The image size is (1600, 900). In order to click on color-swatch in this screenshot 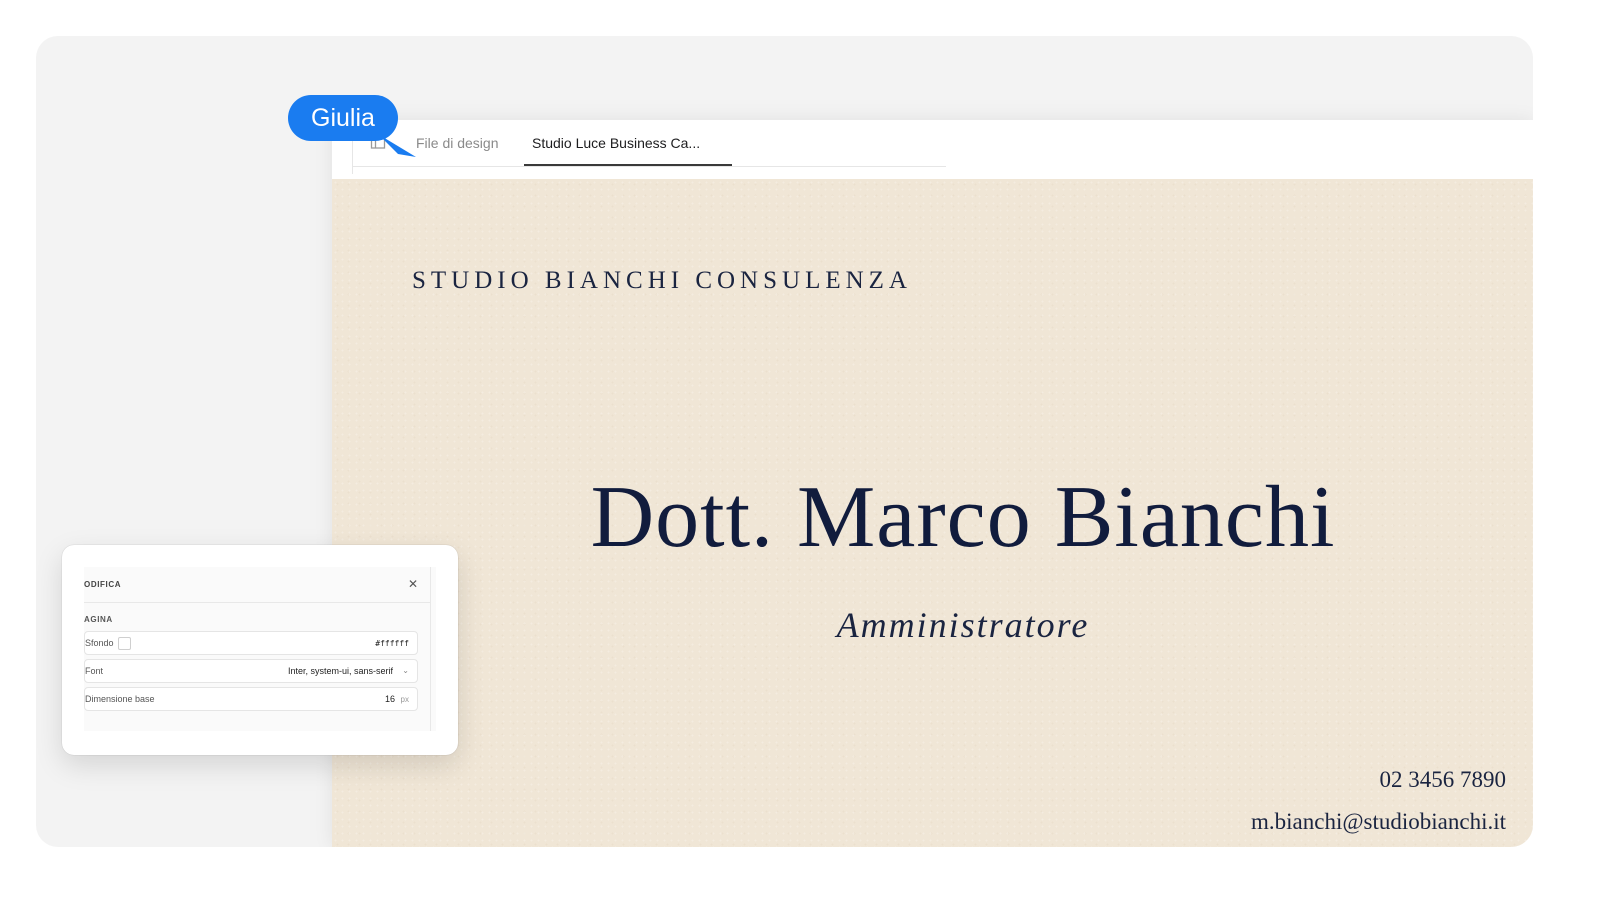, I will do `click(124, 643)`.